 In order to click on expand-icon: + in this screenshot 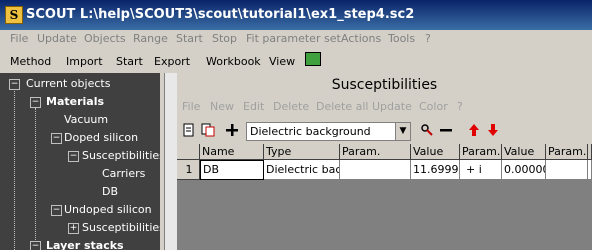, I will do `click(73, 228)`.